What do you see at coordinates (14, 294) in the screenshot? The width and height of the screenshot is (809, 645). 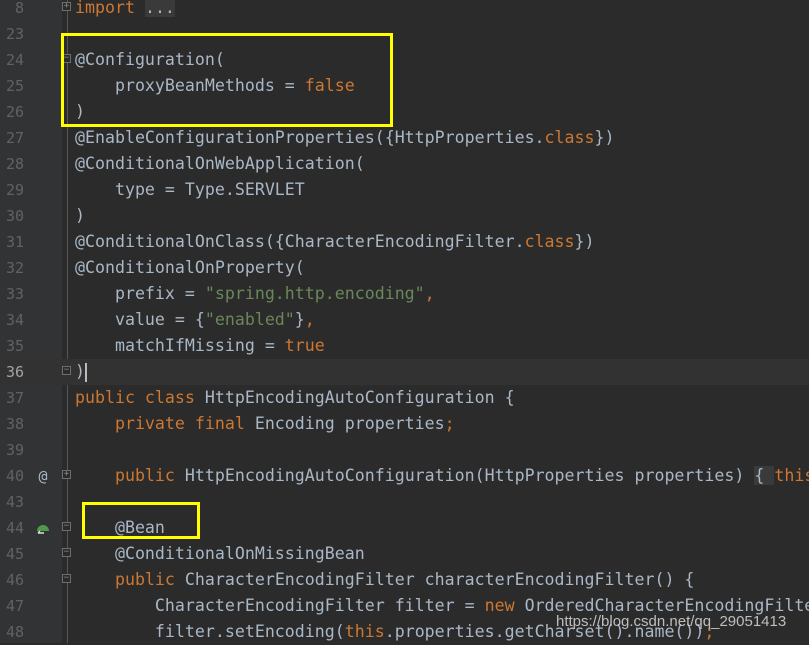 I see `line-number: 33` at bounding box center [14, 294].